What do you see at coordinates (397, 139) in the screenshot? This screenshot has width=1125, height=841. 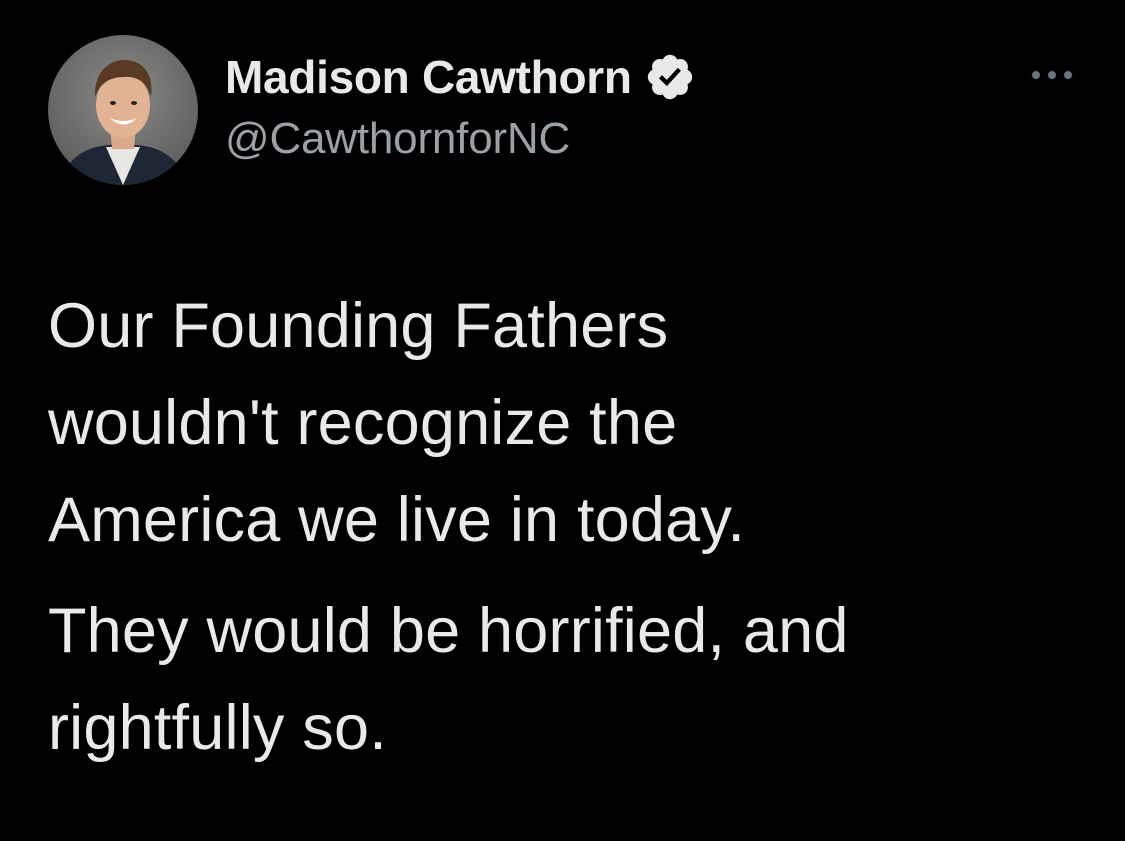 I see `author-handle: @CawthornforNC` at bounding box center [397, 139].